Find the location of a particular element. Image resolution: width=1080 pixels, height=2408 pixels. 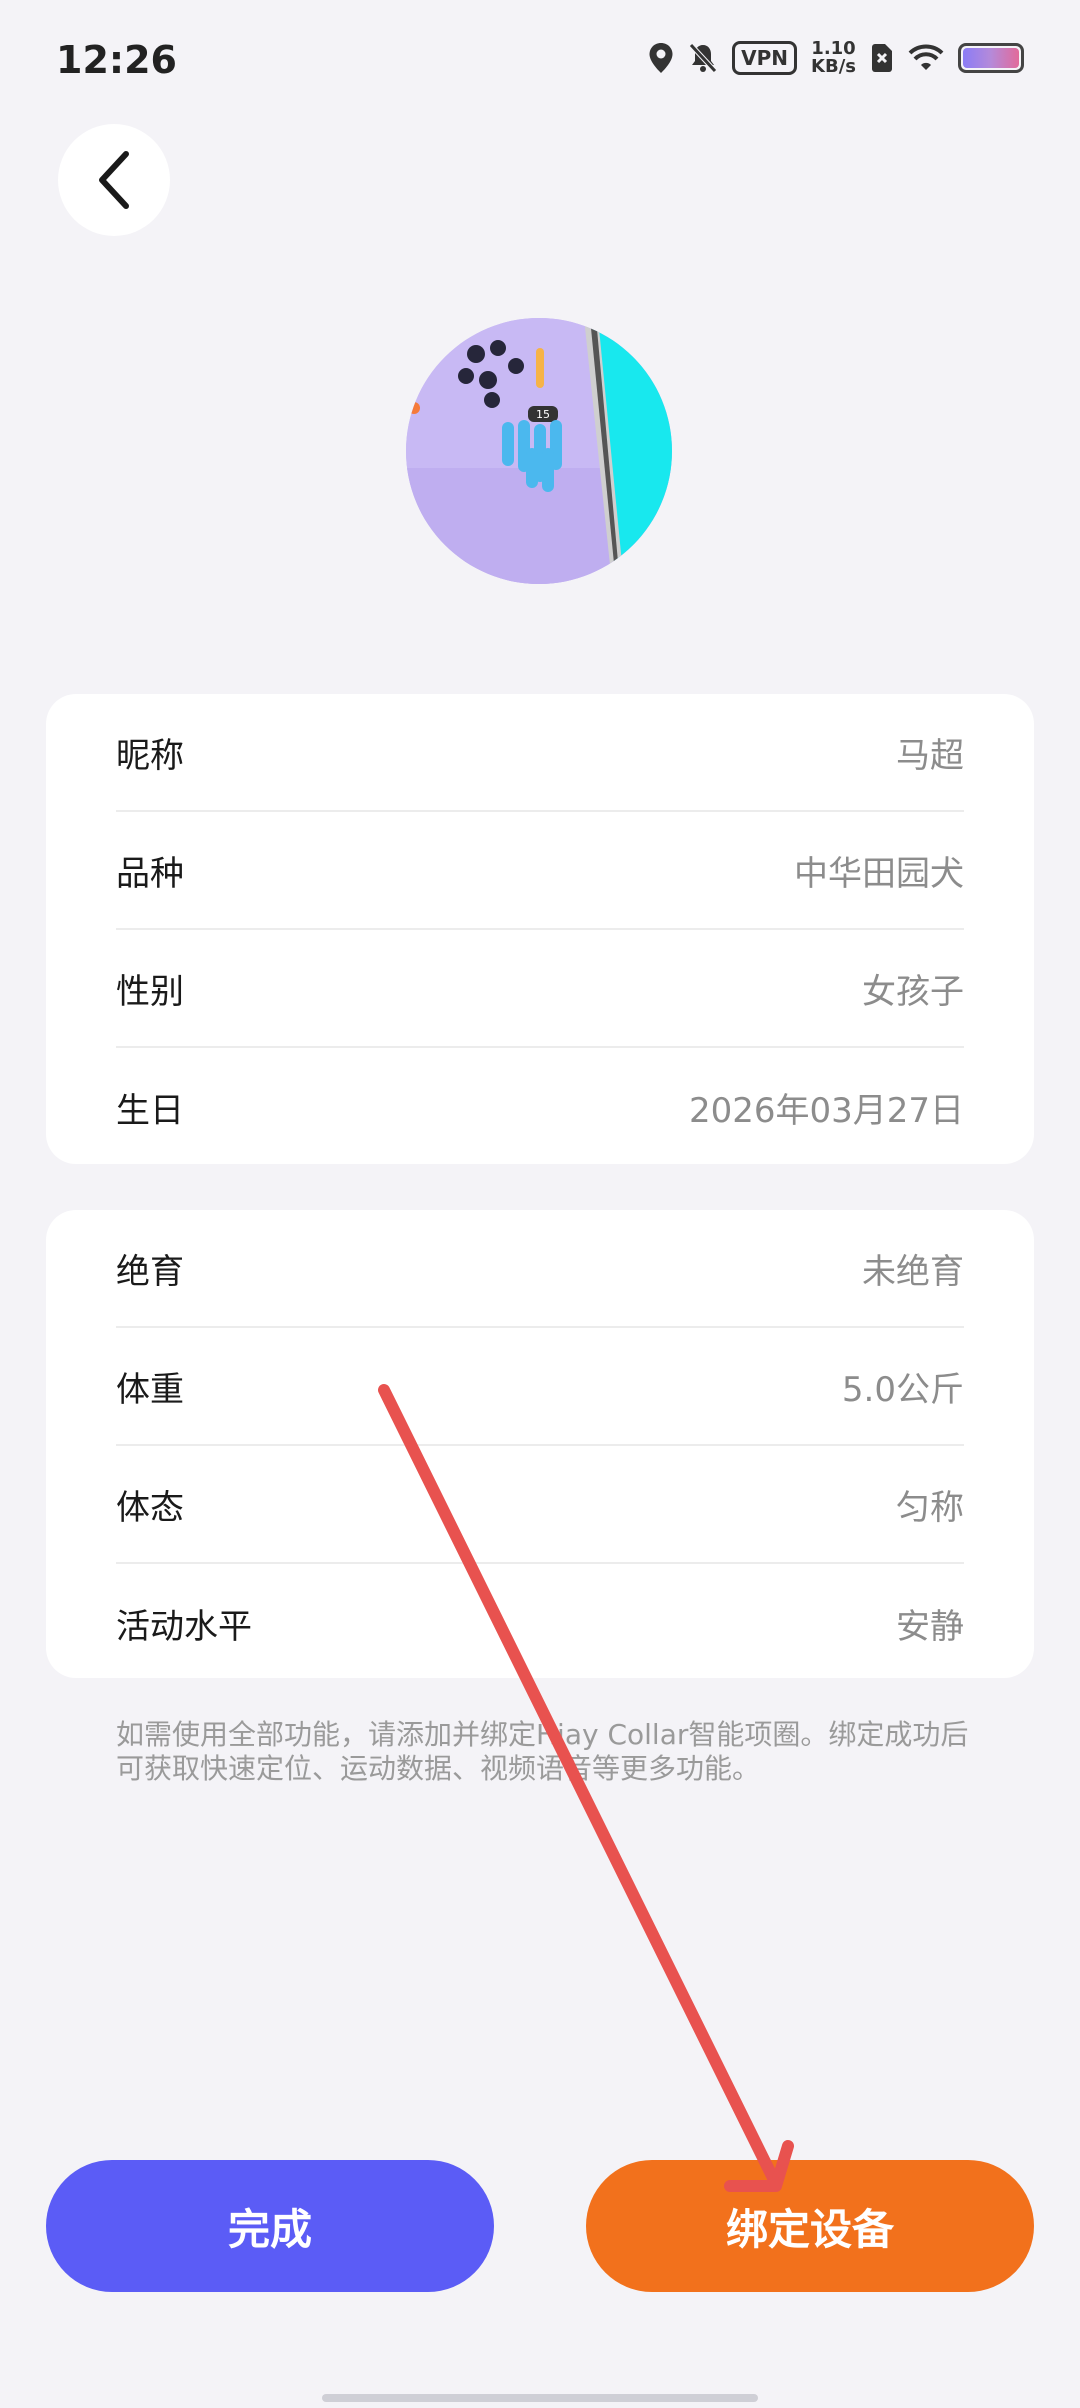

gender-row: 性别 女孩子 is located at coordinates (540, 989).